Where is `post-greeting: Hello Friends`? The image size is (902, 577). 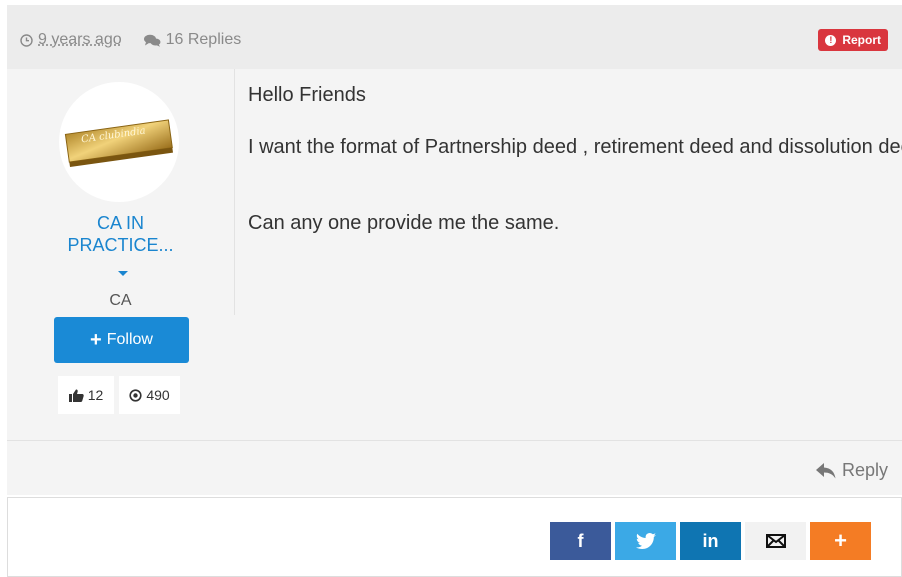
post-greeting: Hello Friends is located at coordinates (307, 95).